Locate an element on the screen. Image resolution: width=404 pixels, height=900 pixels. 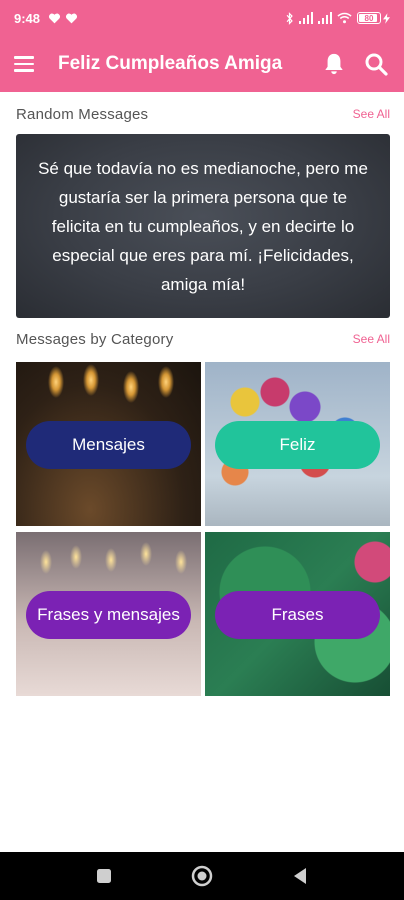
bluetooth-icon is located at coordinates (289, 18).